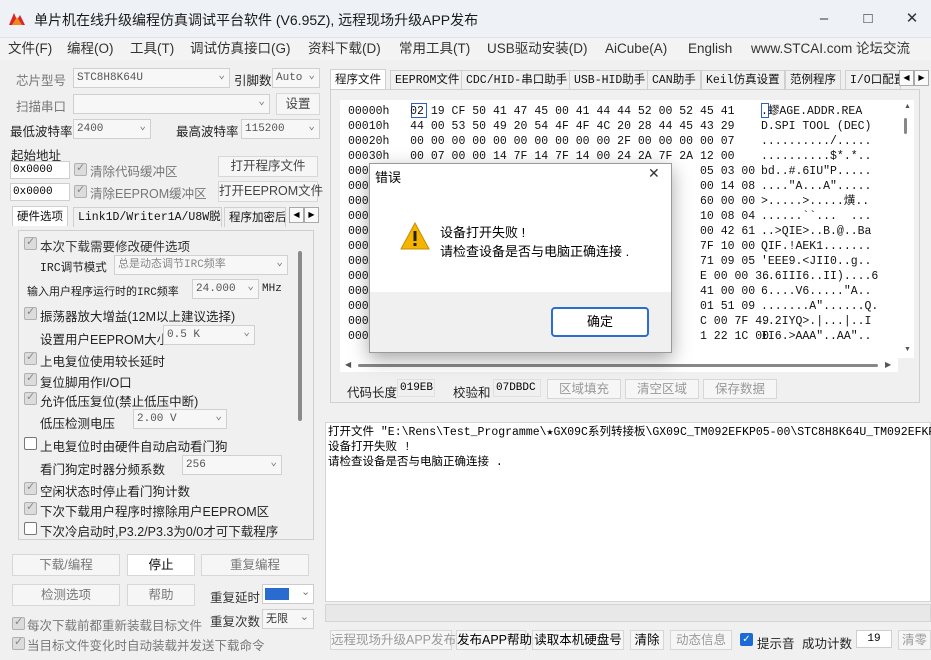 The height and width of the screenshot is (660, 931). Describe the element at coordinates (584, 389) in the screenshot. I see `fill-region-button: 区域填充` at that location.